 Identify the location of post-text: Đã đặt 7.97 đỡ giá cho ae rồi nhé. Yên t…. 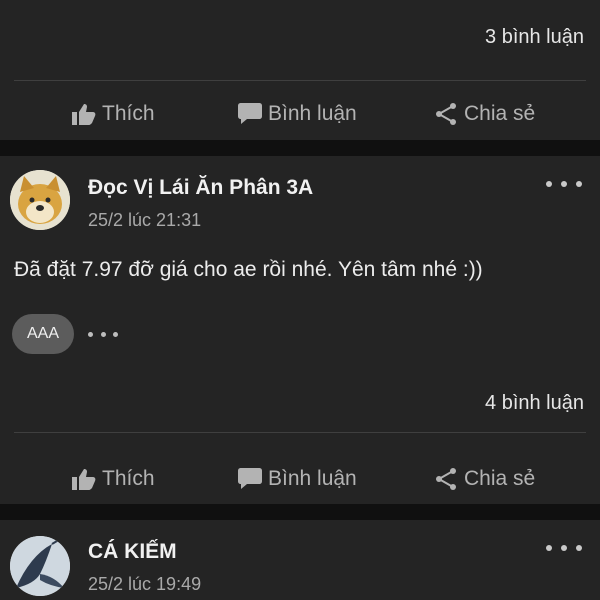
(248, 269).